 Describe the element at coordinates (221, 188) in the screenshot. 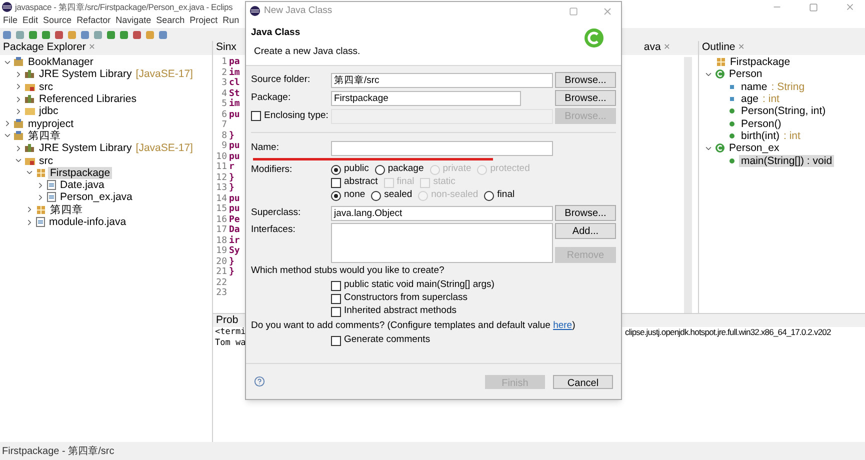

I see `line-number: 13` at that location.